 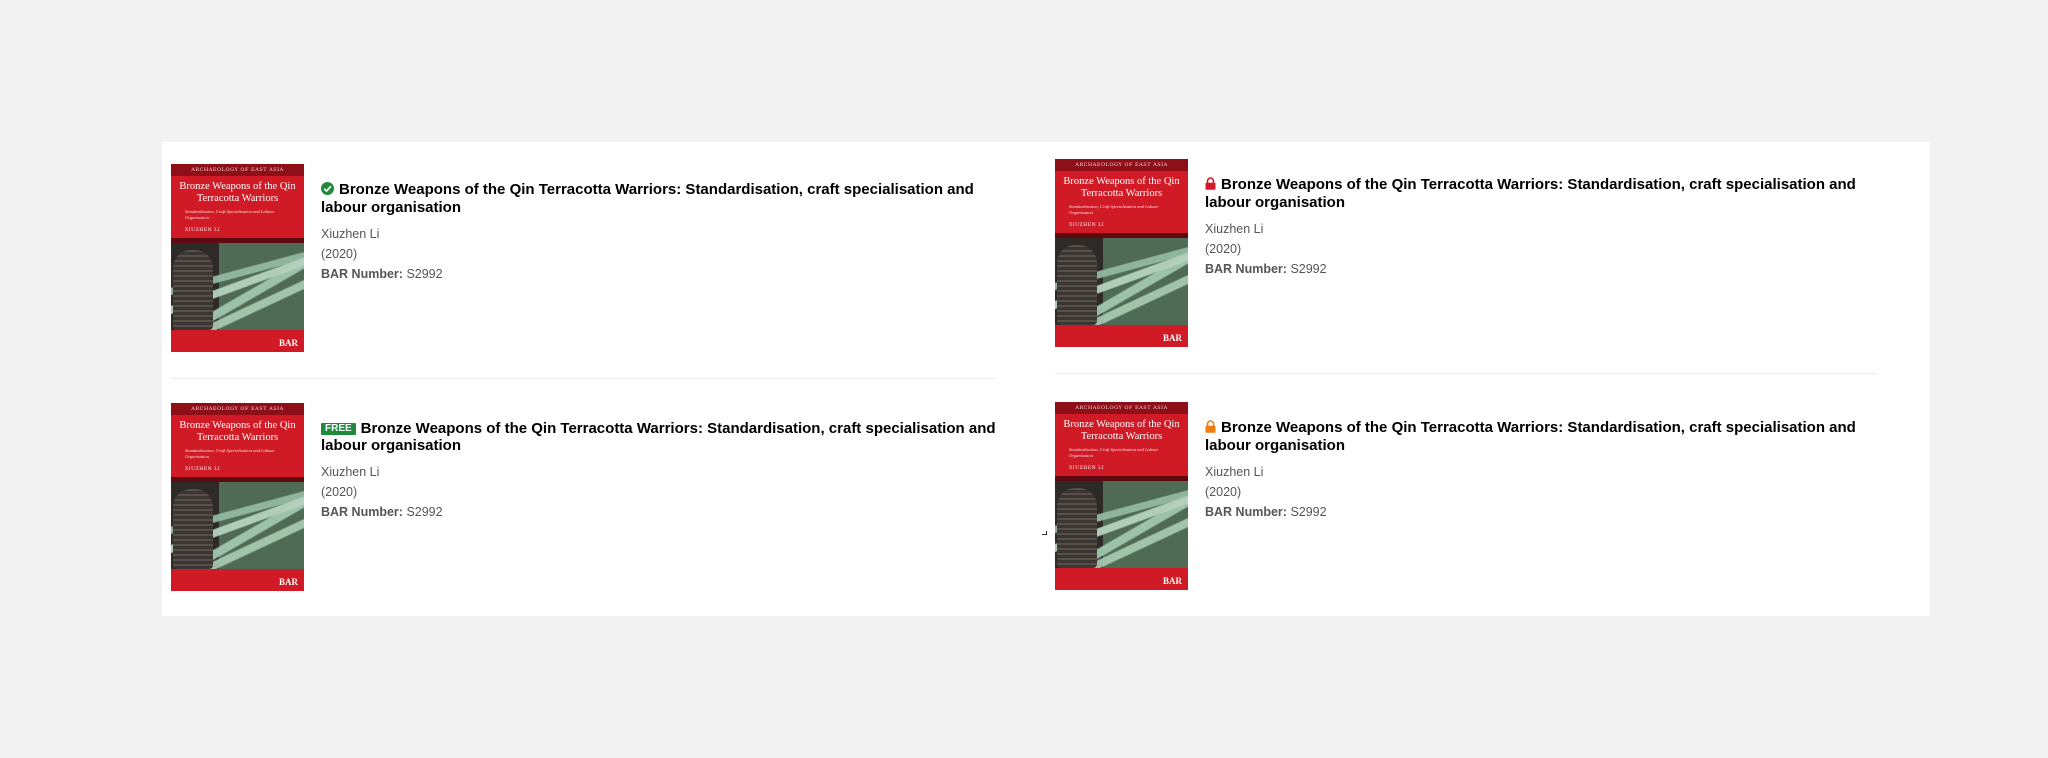 I want to click on lock-red-icon, so click(x=1210, y=185).